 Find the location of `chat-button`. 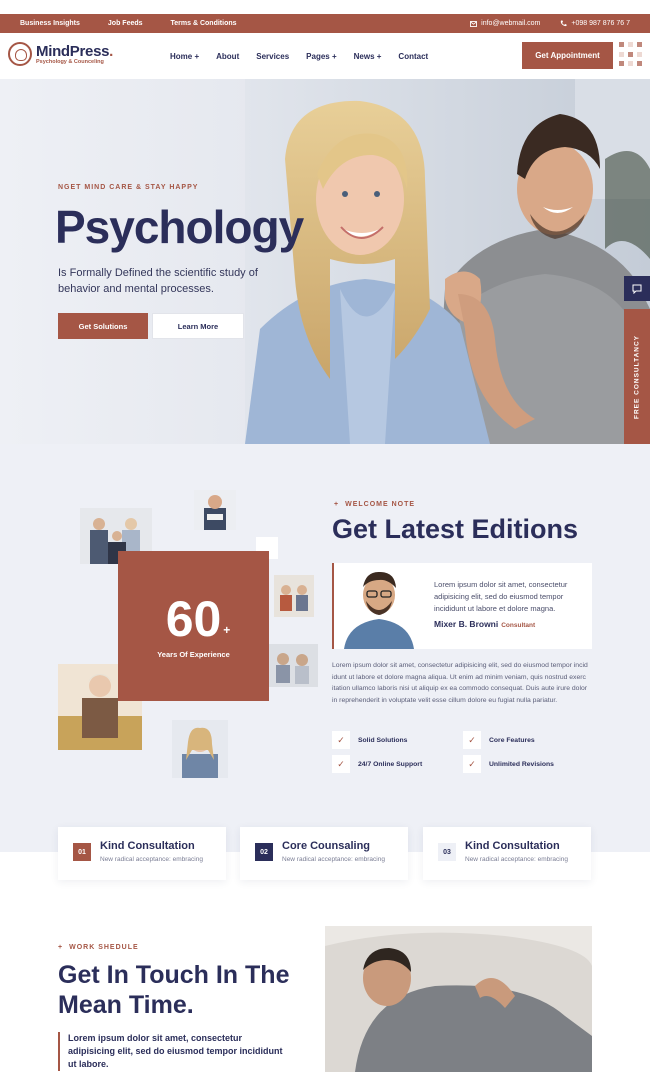

chat-button is located at coordinates (637, 288).